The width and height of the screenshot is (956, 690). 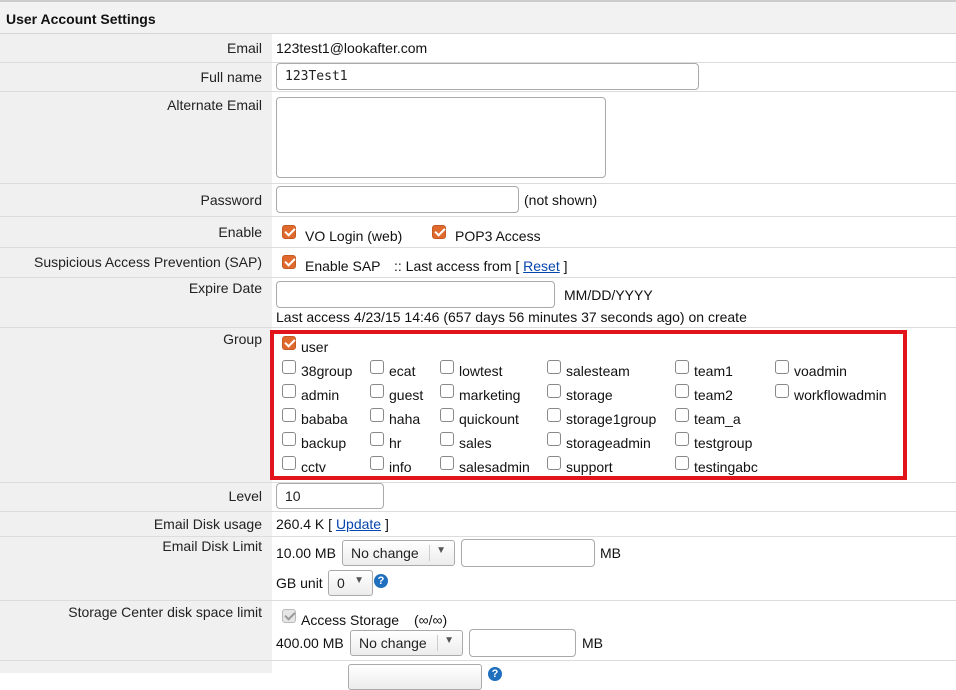 I want to click on vo-login-label: VO Login (web), so click(x=354, y=236).